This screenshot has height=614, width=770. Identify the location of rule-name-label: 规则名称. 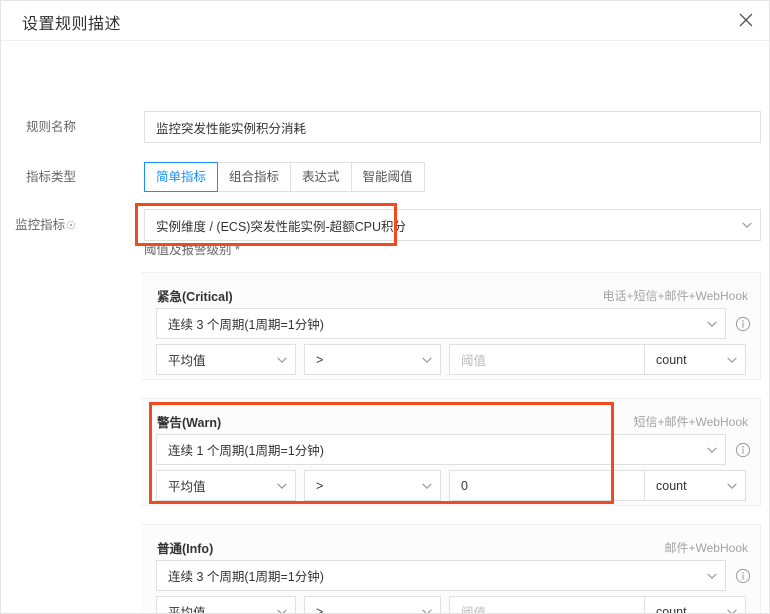
(50, 127).